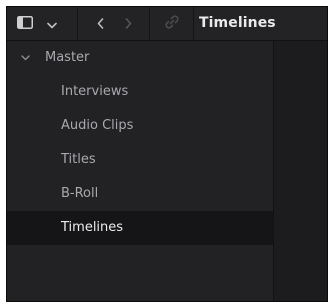 This screenshot has width=334, height=308. Describe the element at coordinates (140, 194) in the screenshot. I see `tree-item-b-roll: B-Roll` at that location.